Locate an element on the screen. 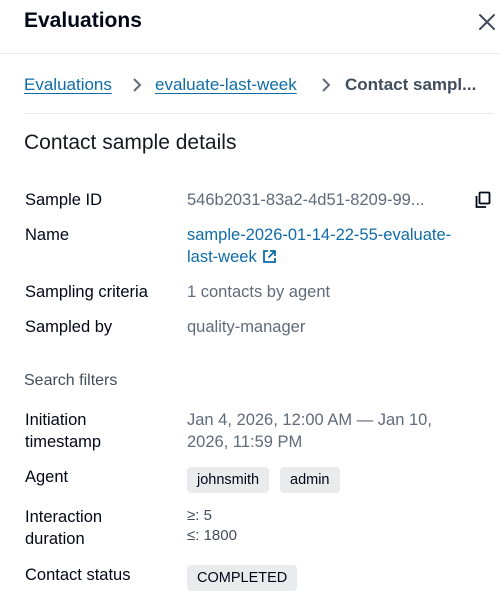  agent-label: Agent is located at coordinates (47, 477).